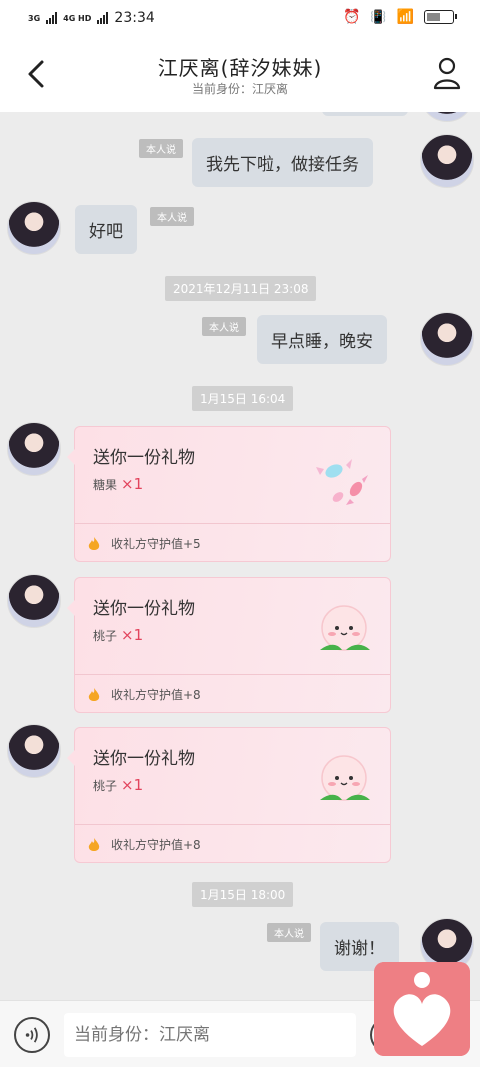 The image size is (480, 1067). I want to click on gift-item: 糖果 ×1, so click(118, 484).